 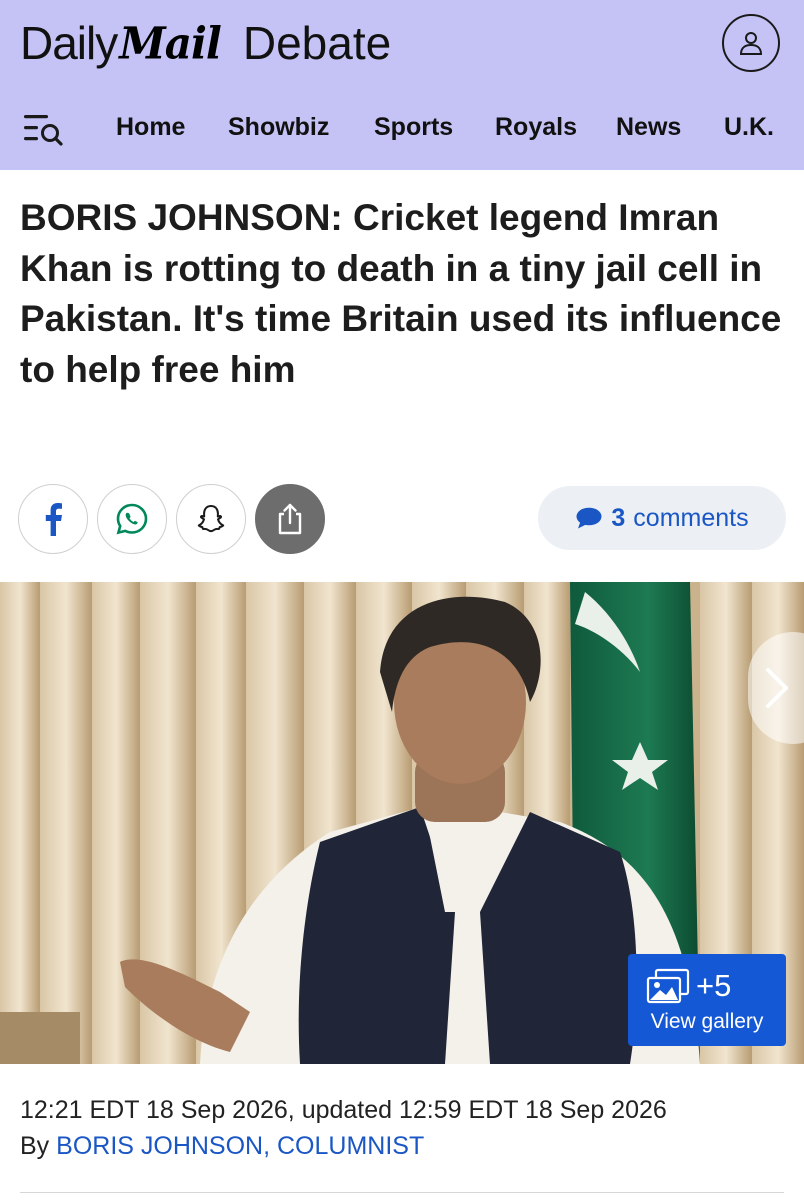 What do you see at coordinates (150, 127) in the screenshot?
I see `nav-item-home: Home` at bounding box center [150, 127].